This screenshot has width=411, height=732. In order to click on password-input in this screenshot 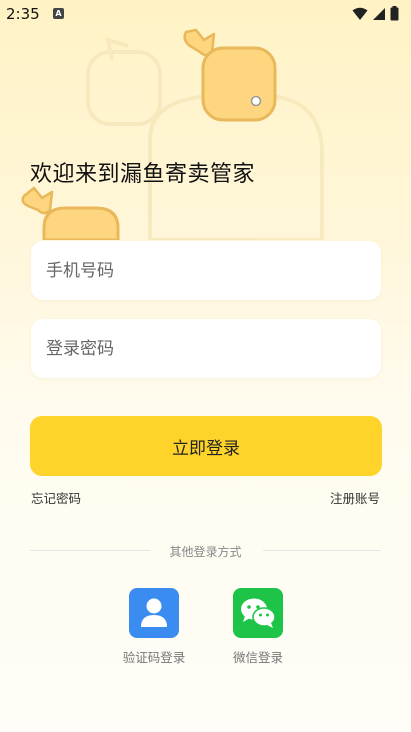, I will do `click(198, 348)`.